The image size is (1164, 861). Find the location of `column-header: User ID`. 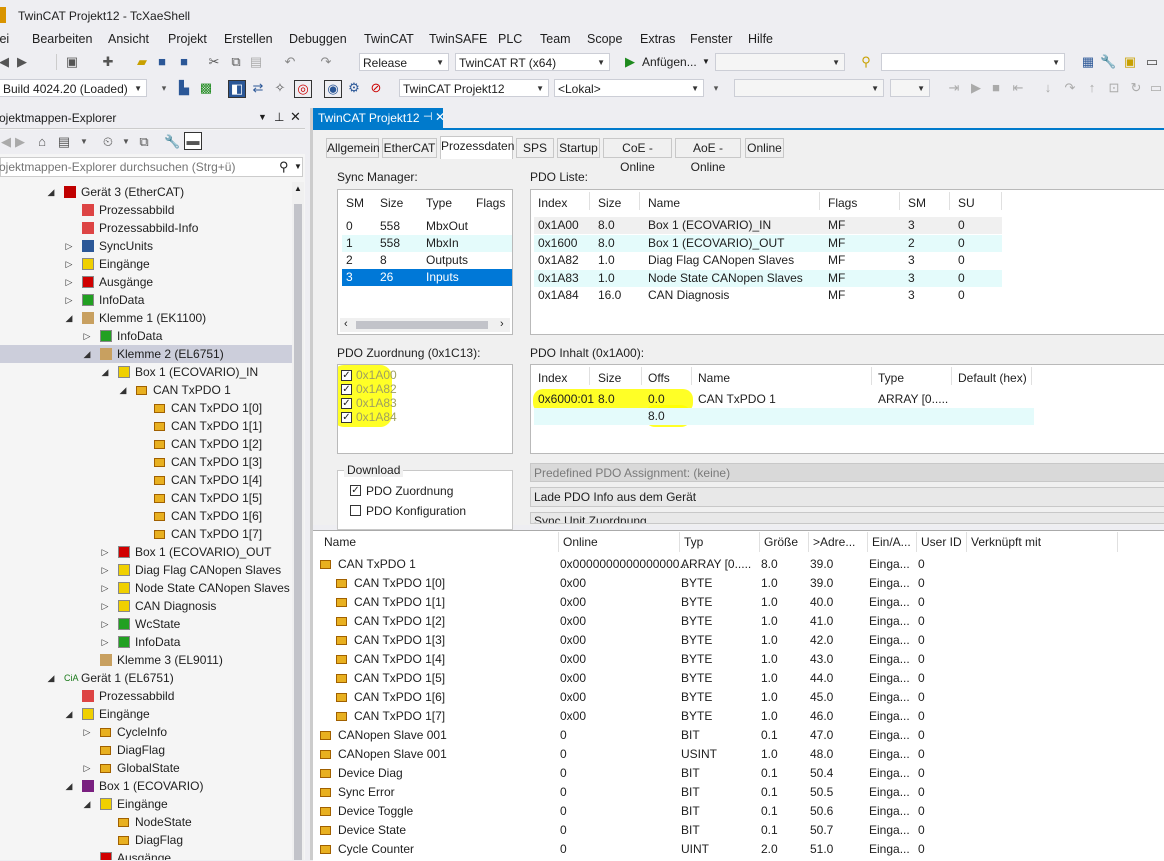

column-header: User ID is located at coordinates (942, 542).